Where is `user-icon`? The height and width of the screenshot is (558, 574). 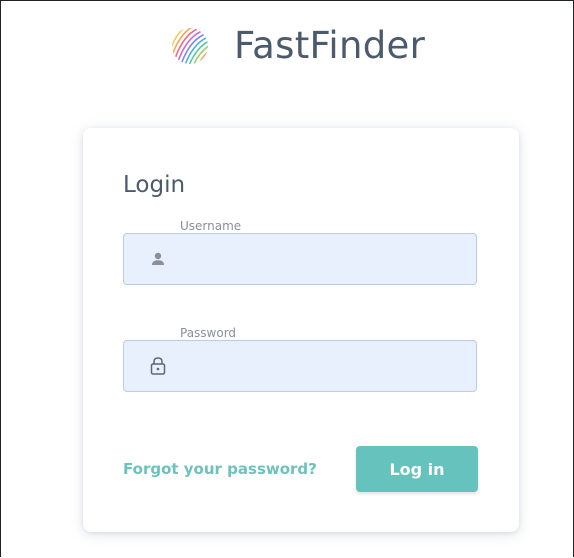
user-icon is located at coordinates (158, 259).